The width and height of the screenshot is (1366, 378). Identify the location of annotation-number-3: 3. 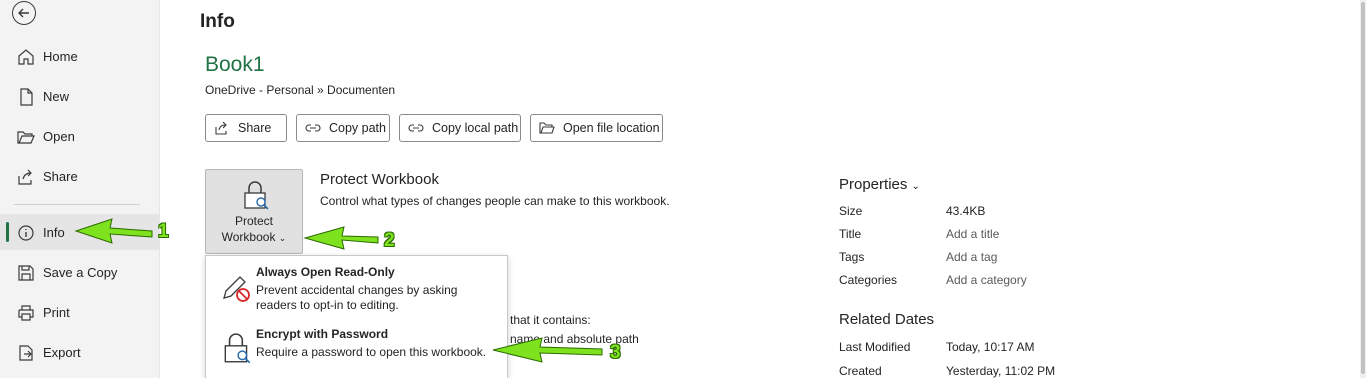
(615, 352).